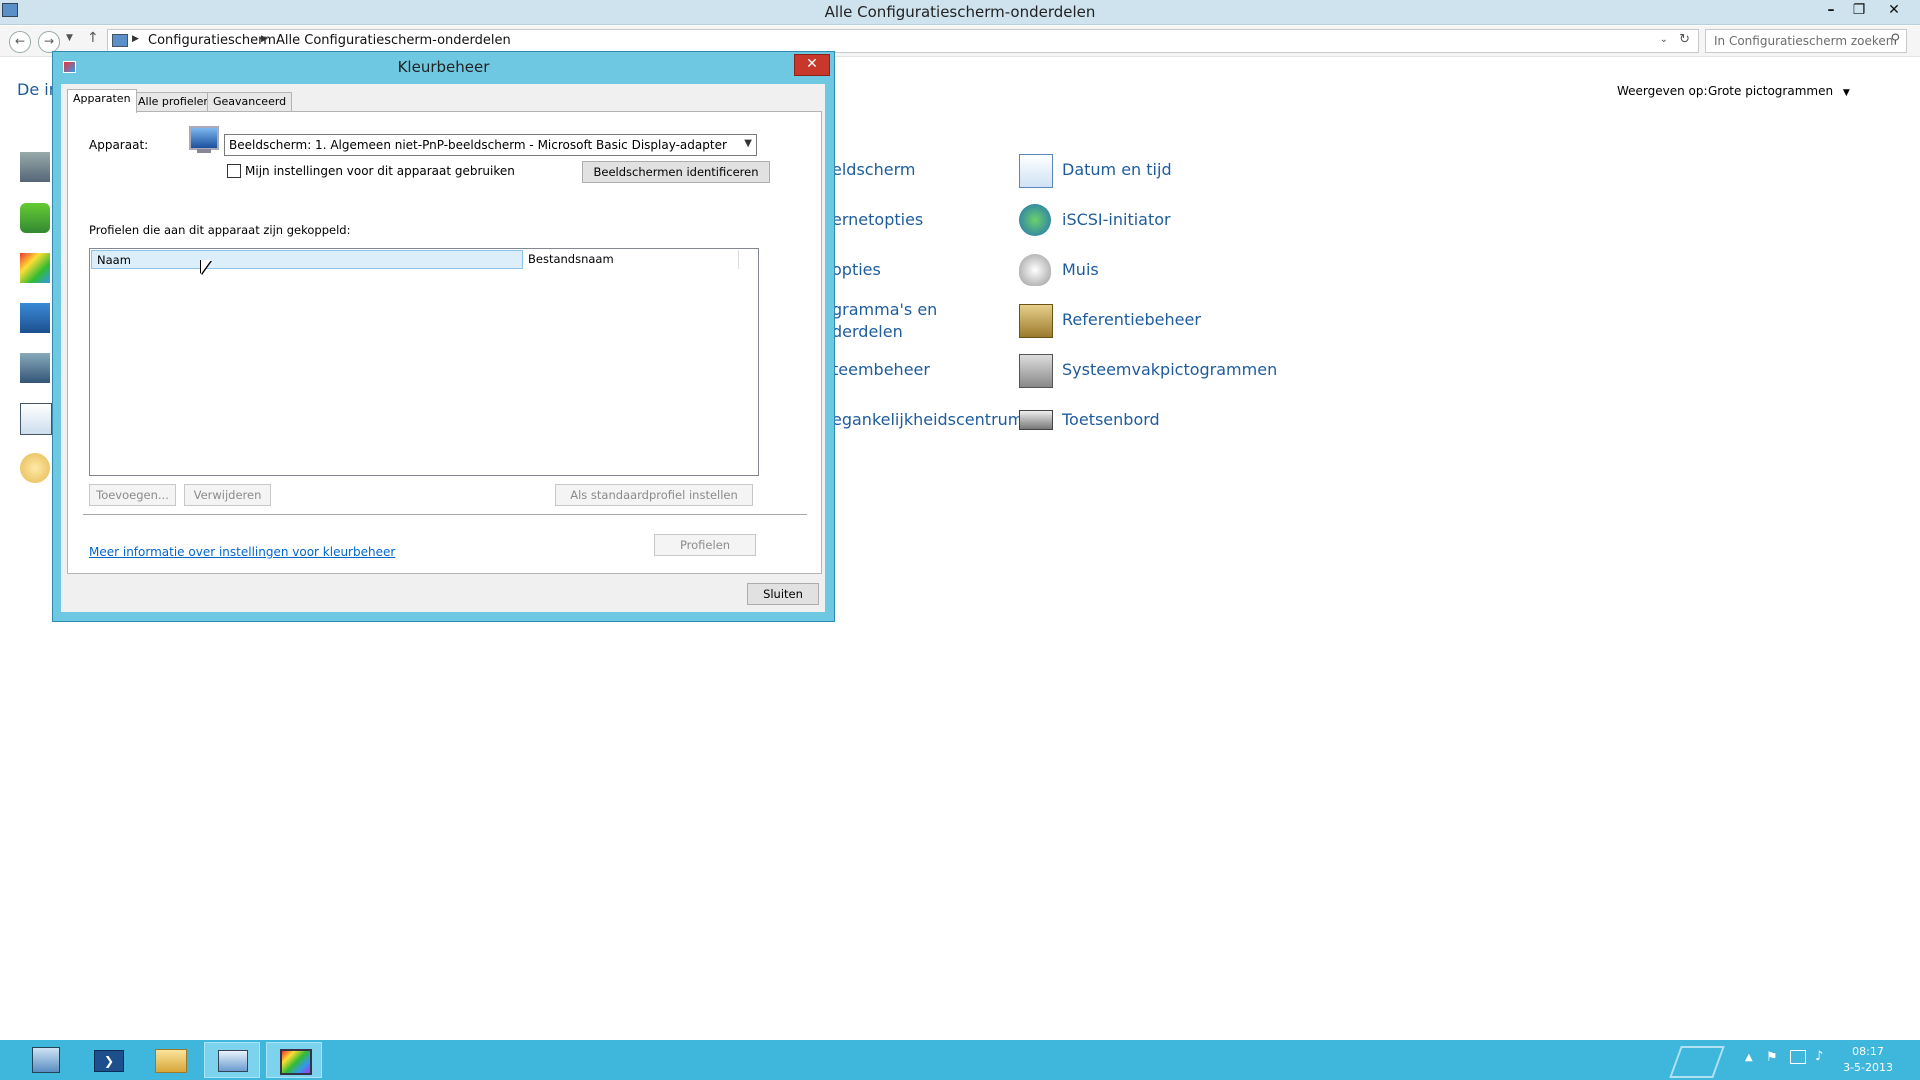 This screenshot has height=1080, width=1920. What do you see at coordinates (206, 267) in the screenshot?
I see `mouse-cursor-icon` at bounding box center [206, 267].